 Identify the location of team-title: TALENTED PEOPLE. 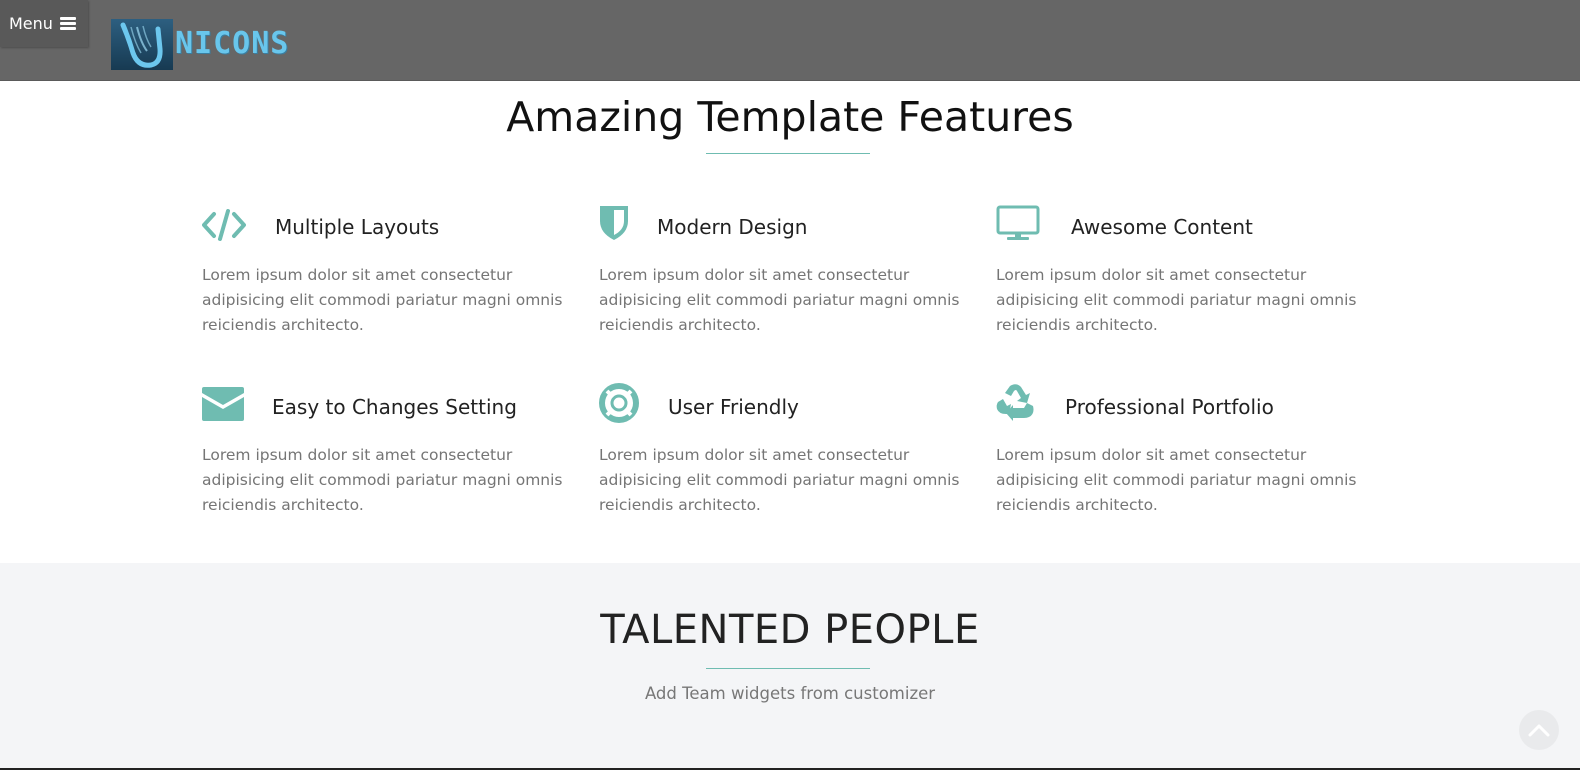
(790, 630).